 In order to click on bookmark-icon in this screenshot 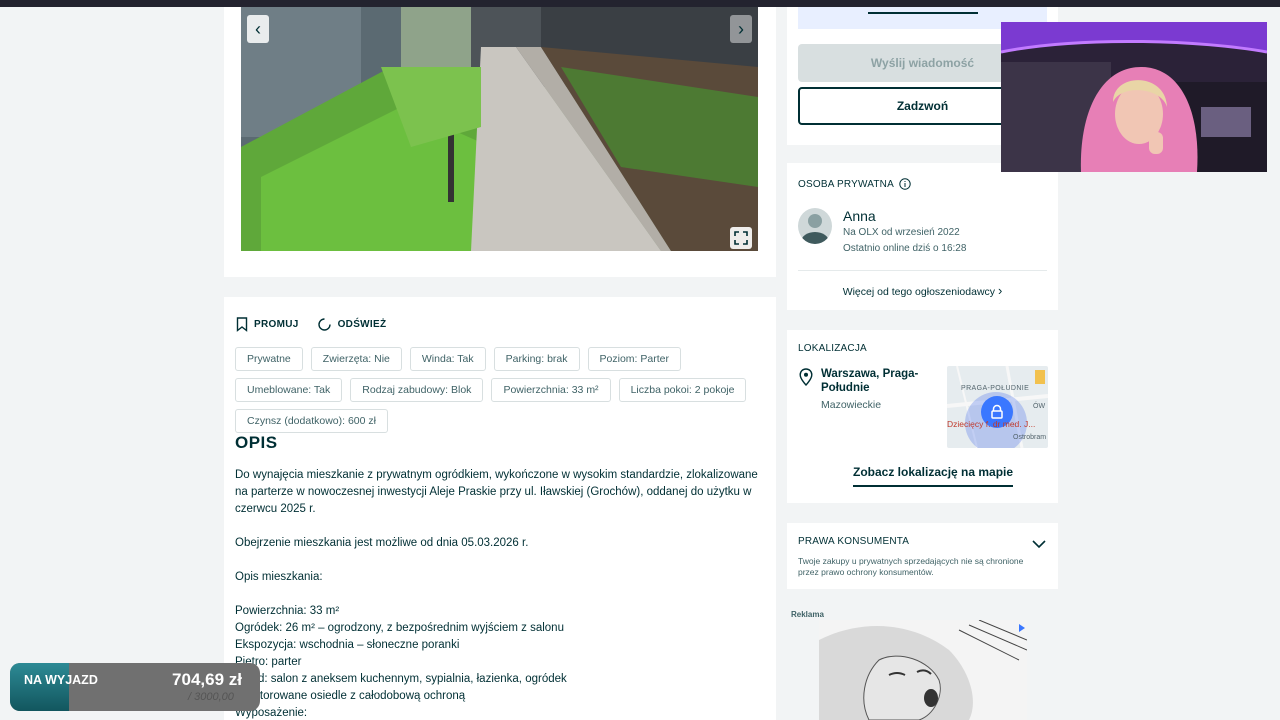, I will do `click(242, 324)`.